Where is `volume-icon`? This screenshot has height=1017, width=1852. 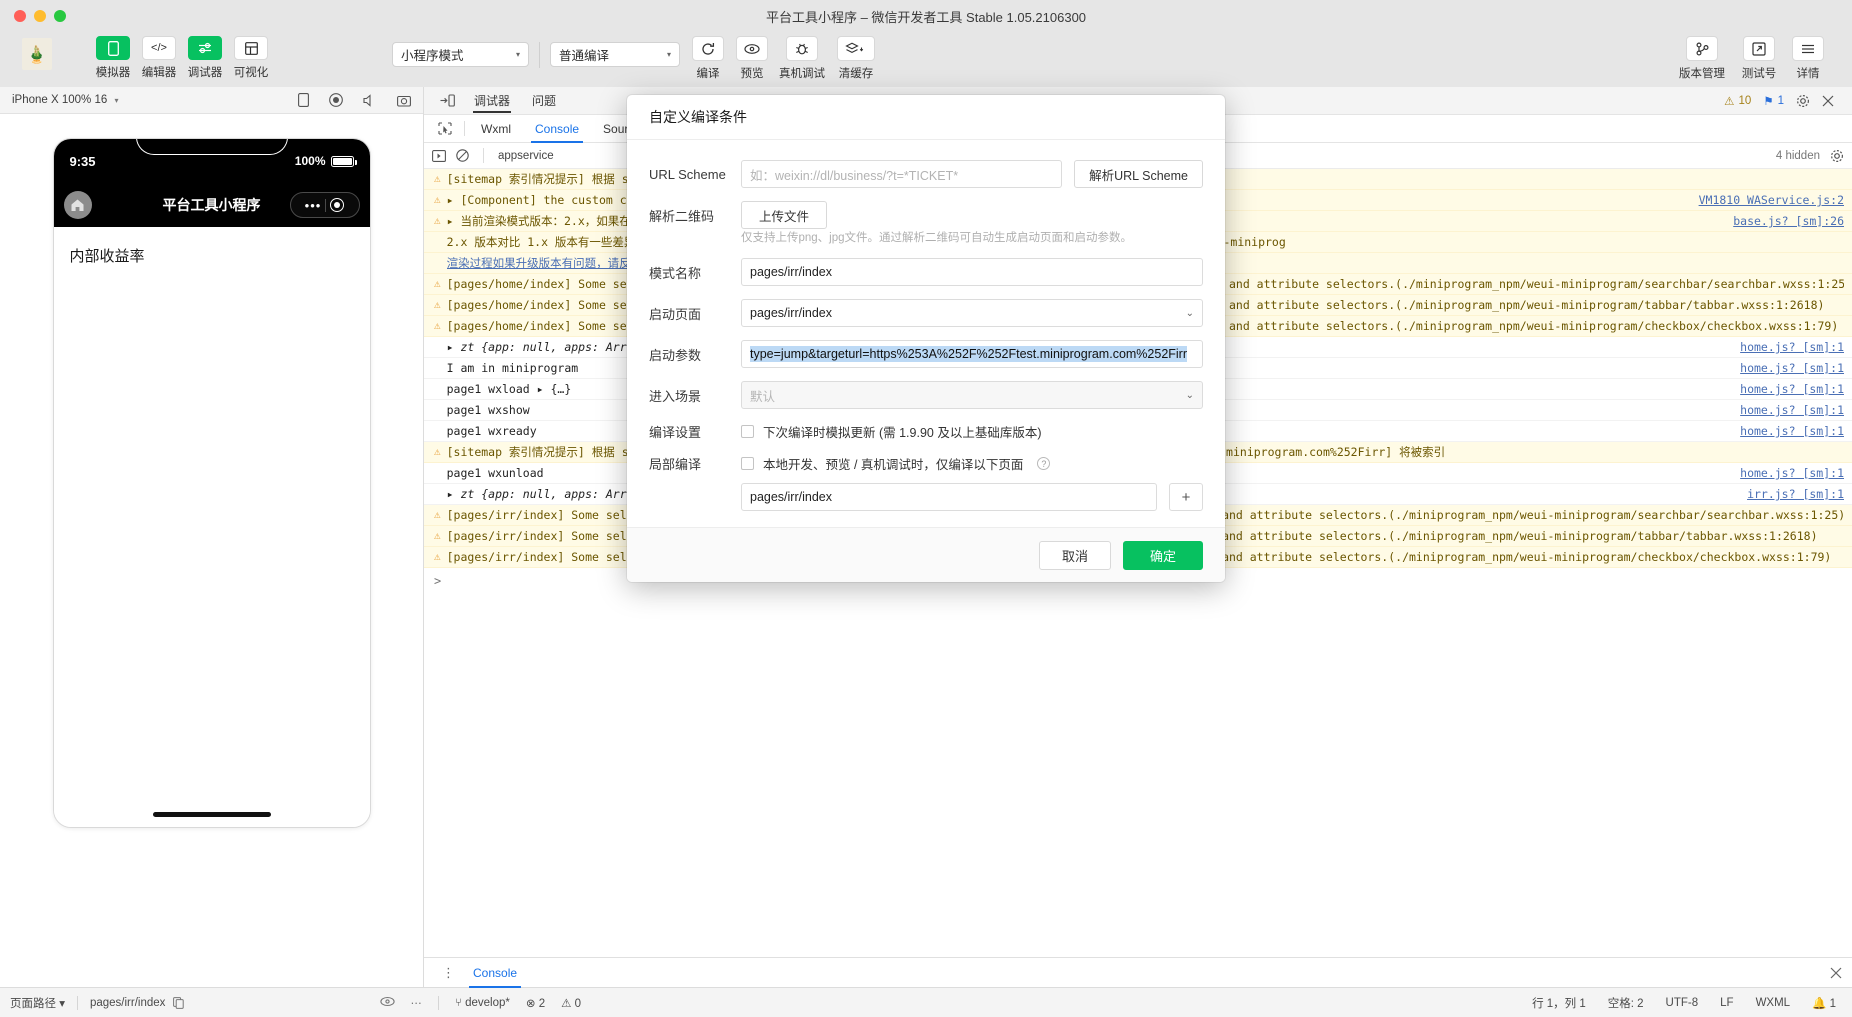 volume-icon is located at coordinates (370, 100).